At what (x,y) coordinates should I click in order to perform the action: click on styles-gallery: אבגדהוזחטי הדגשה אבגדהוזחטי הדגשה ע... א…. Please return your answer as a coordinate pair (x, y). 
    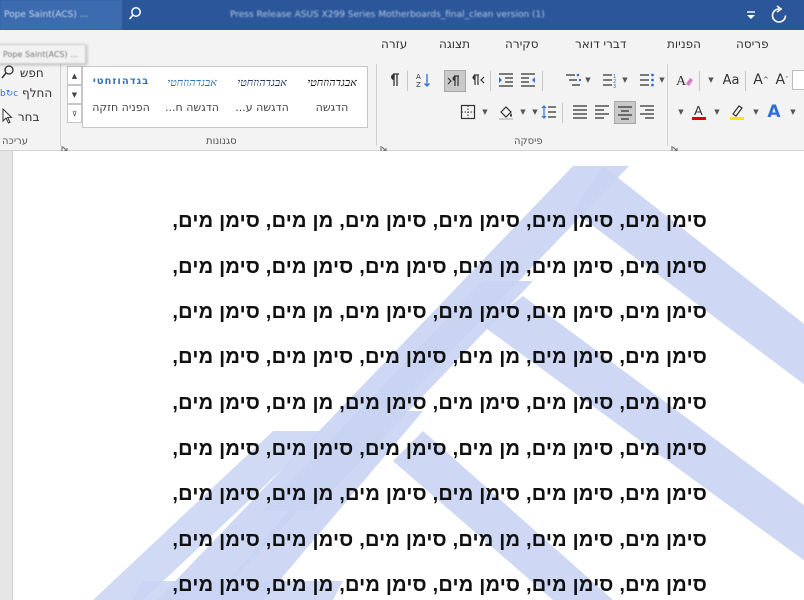
    Looking at the image, I should click on (225, 97).